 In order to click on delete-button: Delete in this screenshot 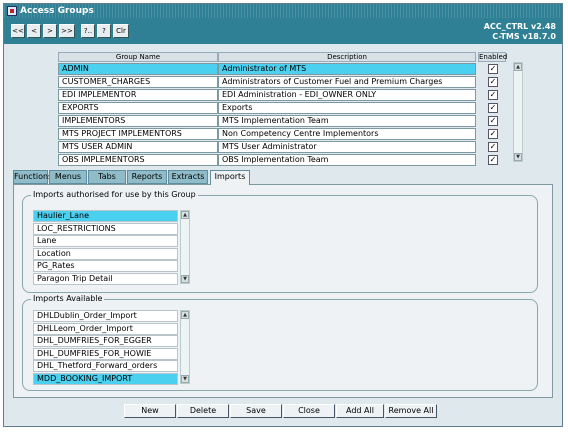, I will do `click(203, 411)`.